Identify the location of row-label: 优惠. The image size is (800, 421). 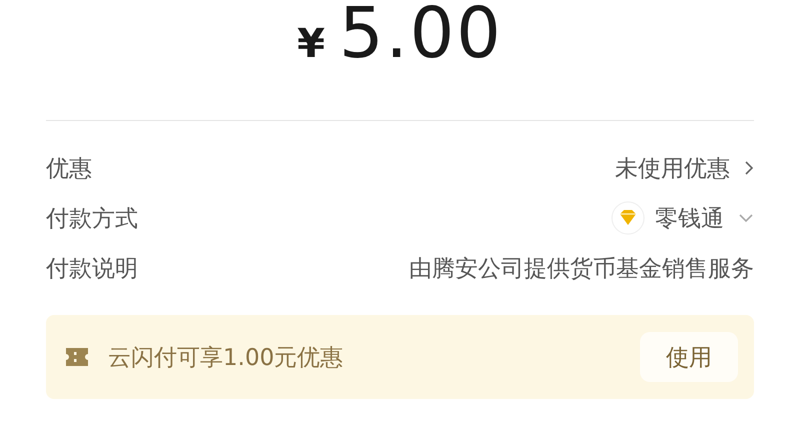
(69, 169).